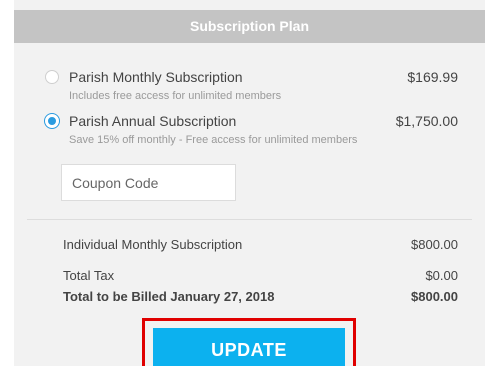 The image size is (495, 366). Describe the element at coordinates (434, 244) in the screenshot. I see `line-item-value: $800.00` at that location.